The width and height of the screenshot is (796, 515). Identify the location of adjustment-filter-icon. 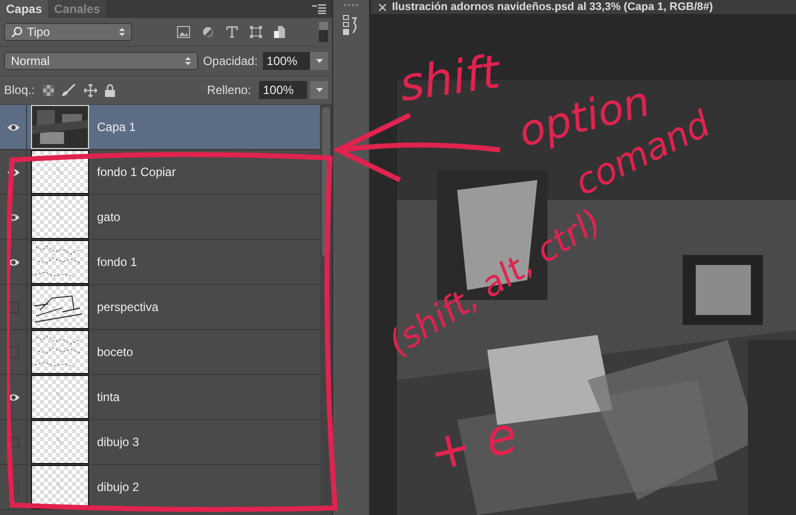
(208, 32).